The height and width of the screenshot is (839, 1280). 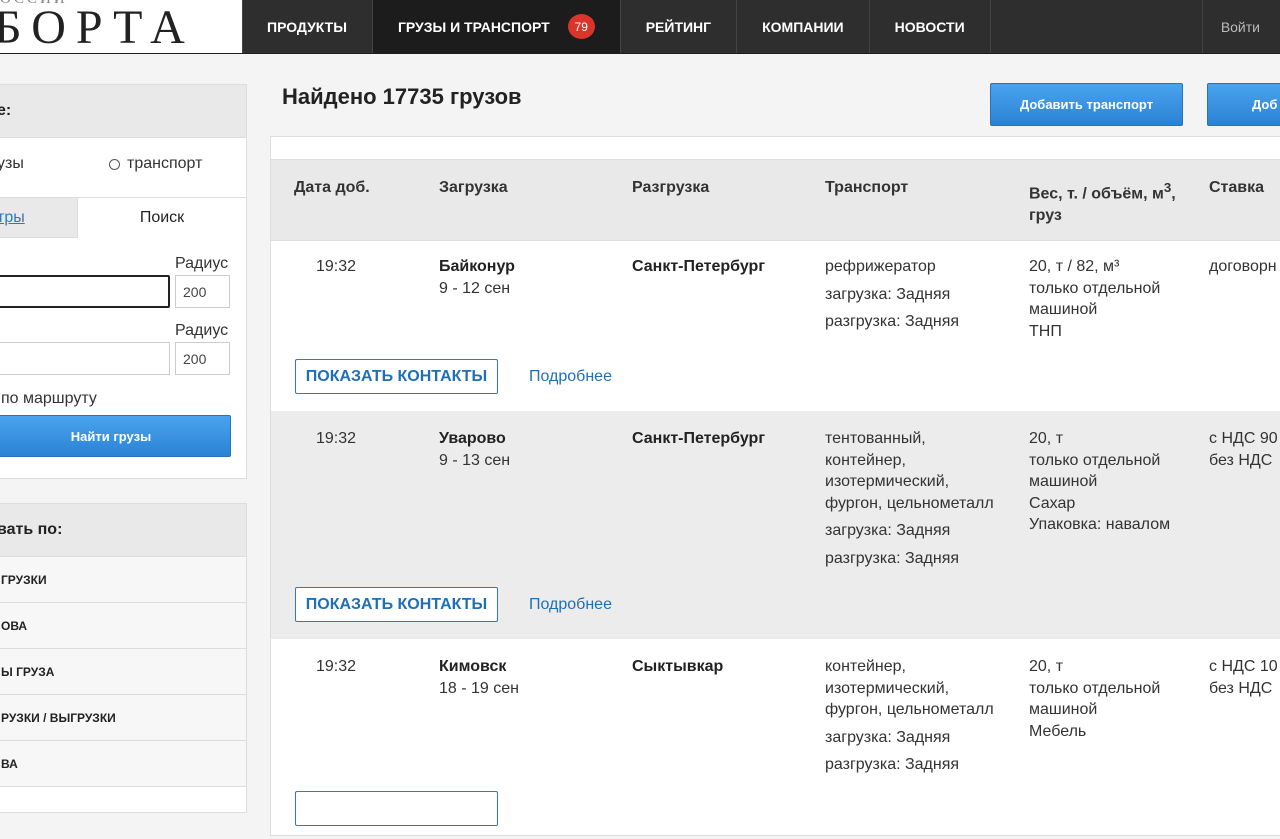 What do you see at coordinates (114, 164) in the screenshot?
I see `radio-circle-icon` at bounding box center [114, 164].